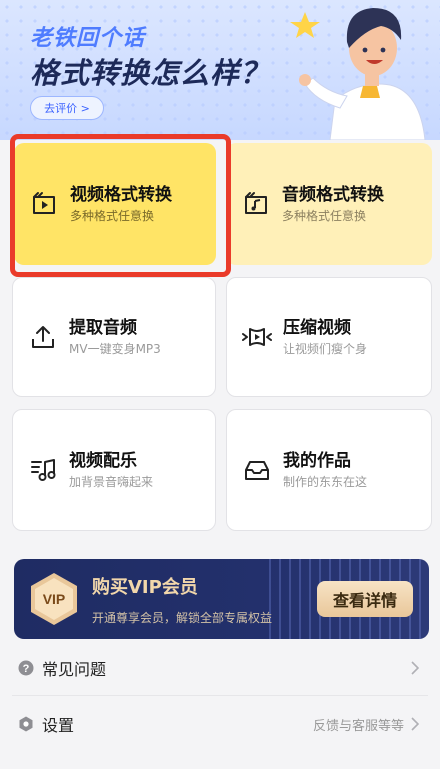 The width and height of the screenshot is (440, 769). Describe the element at coordinates (88, 38) in the screenshot. I see `banner-headline-small: 老铁回个话` at that location.